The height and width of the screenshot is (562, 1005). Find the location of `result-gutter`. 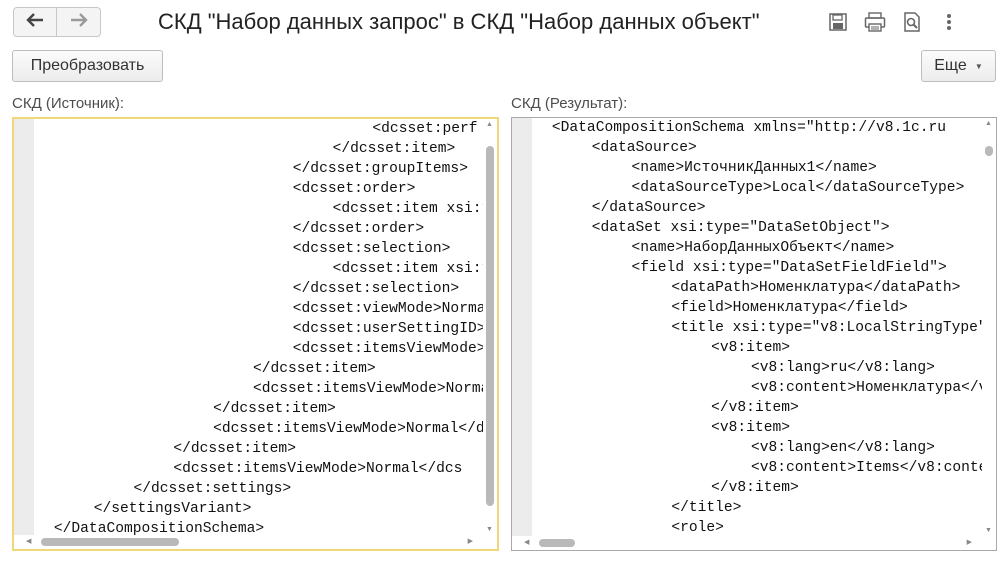

result-gutter is located at coordinates (522, 334).